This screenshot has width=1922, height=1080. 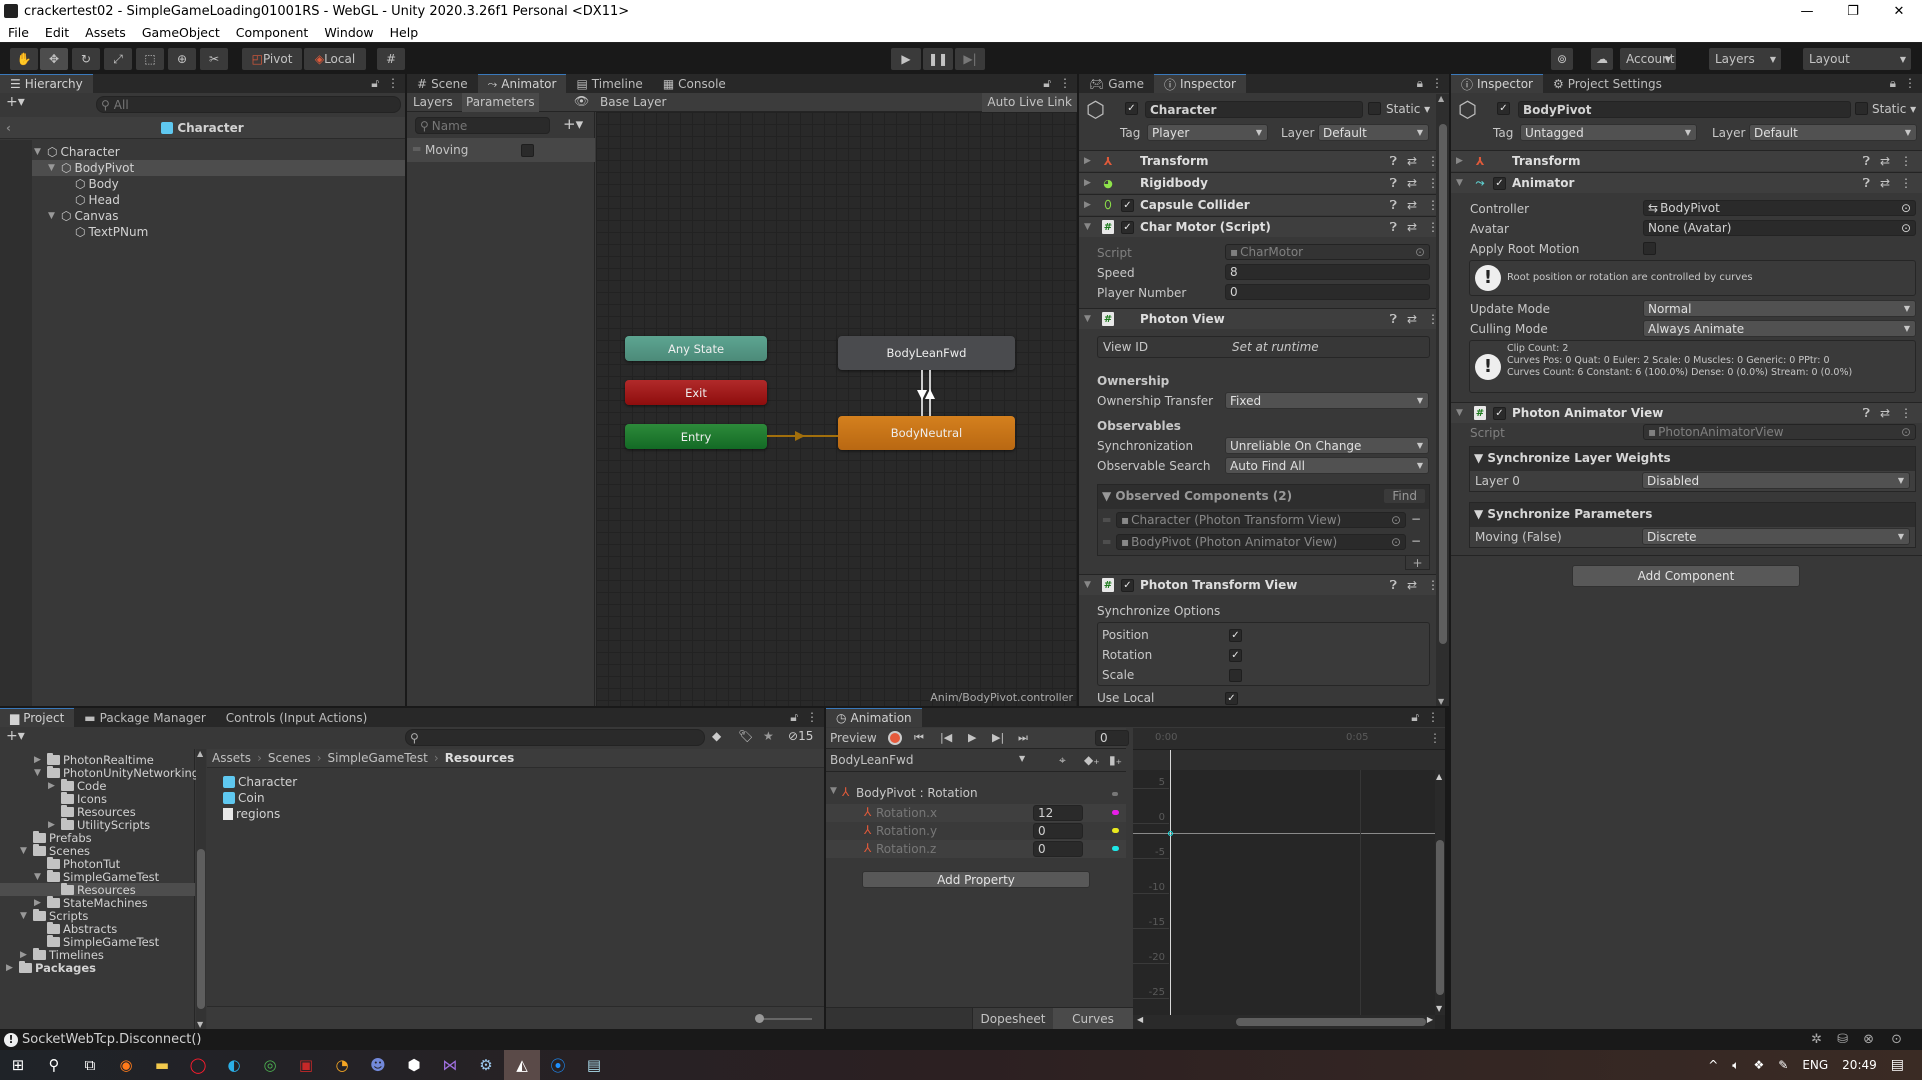 What do you see at coordinates (1231, 698) in the screenshot?
I see `use-local-checkbox: ✓` at bounding box center [1231, 698].